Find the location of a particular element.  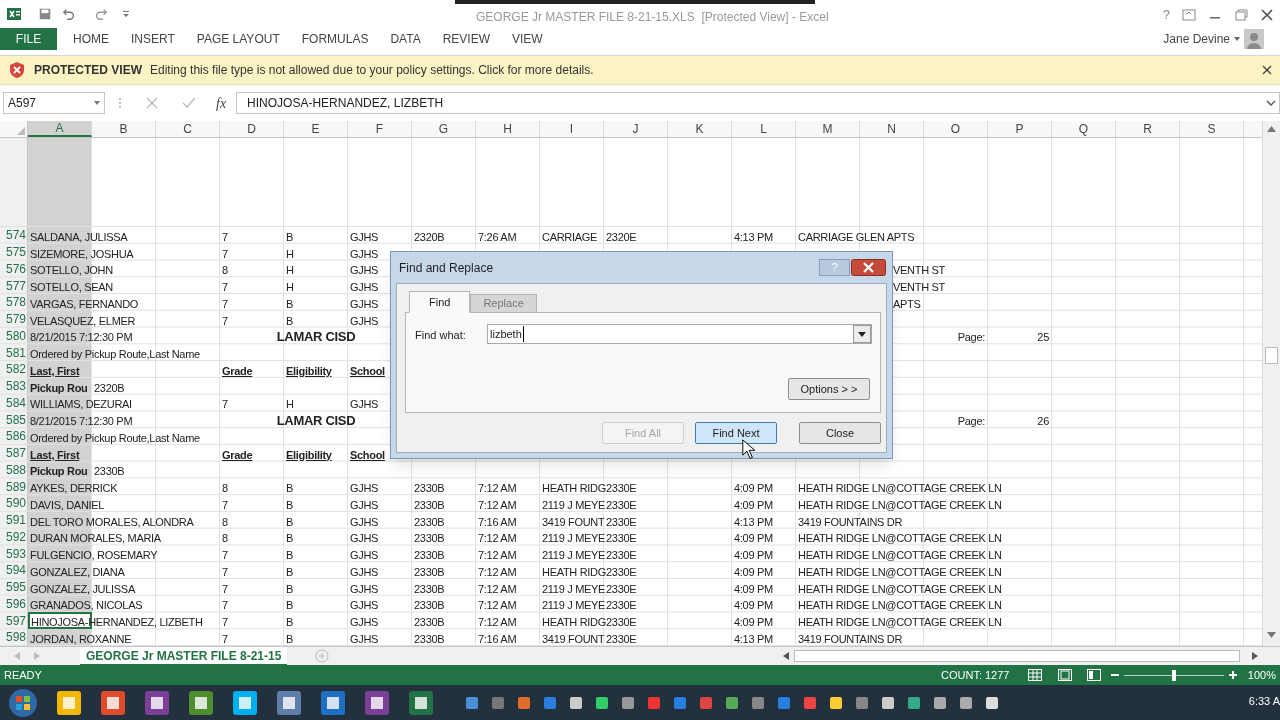

column-header: N is located at coordinates (892, 129).